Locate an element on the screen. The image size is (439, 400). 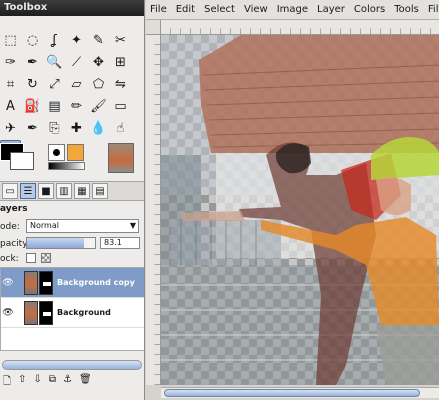
color-picker-icon: ✒ is located at coordinates (32, 62).